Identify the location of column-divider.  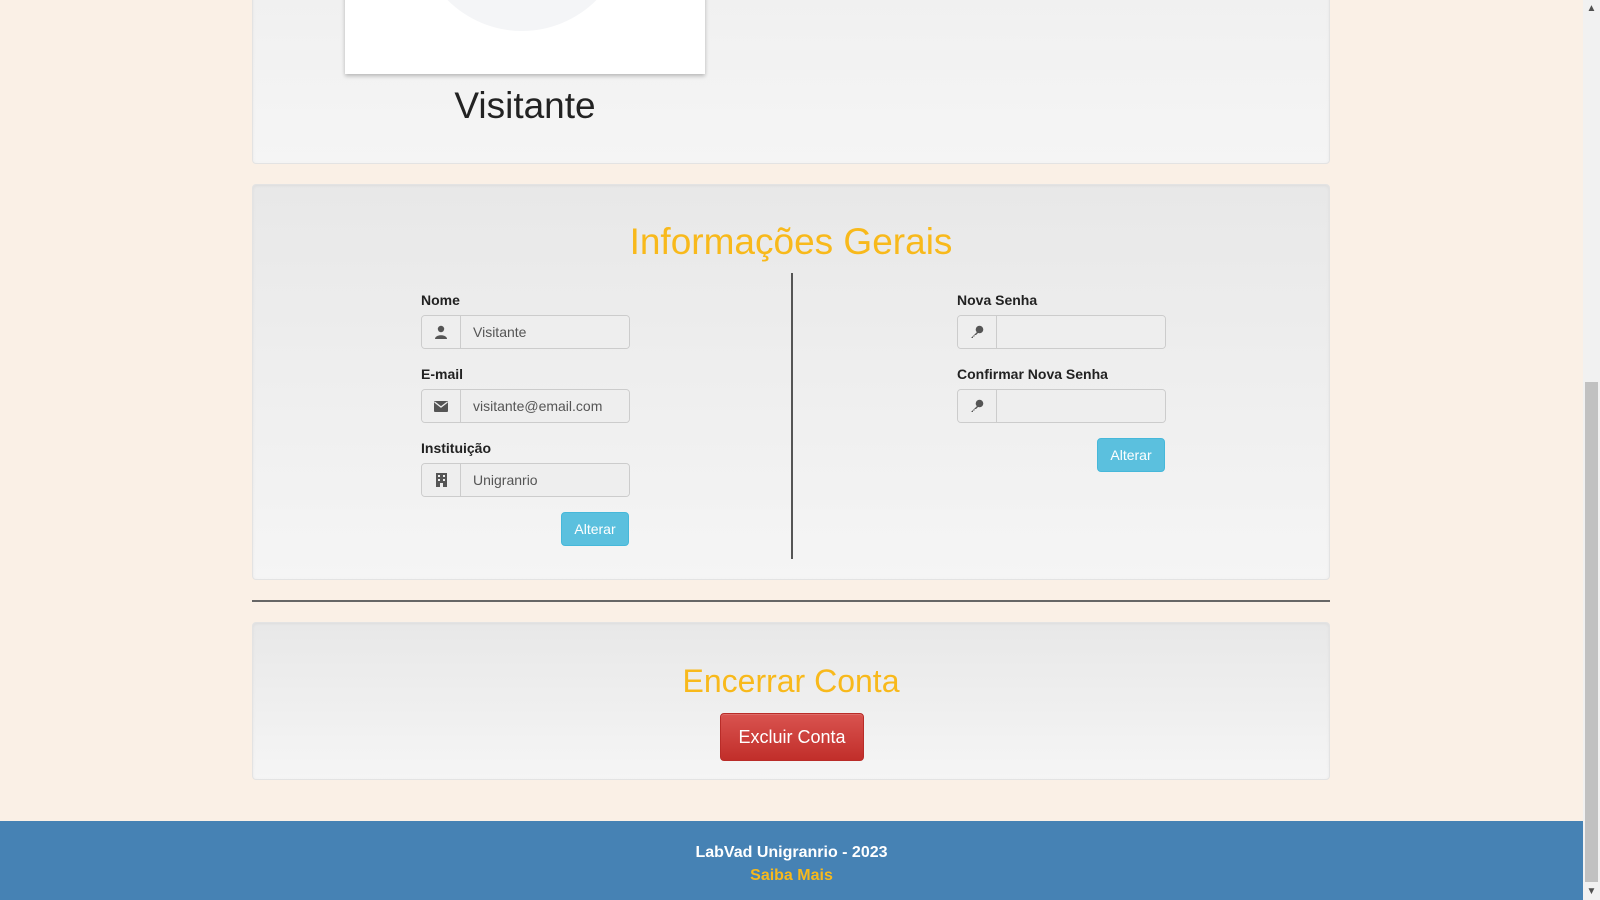
(792, 416).